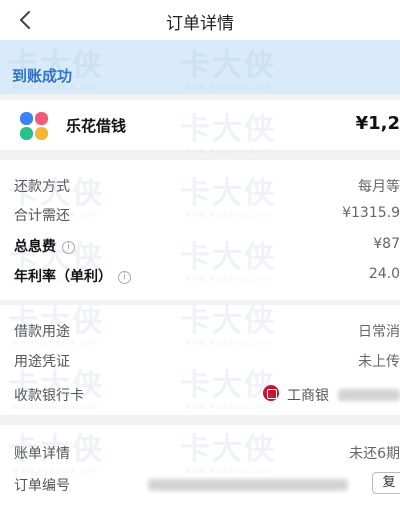 The height and width of the screenshot is (507, 400). Describe the element at coordinates (42, 216) in the screenshot. I see `total-due-label: 合计需还` at that location.